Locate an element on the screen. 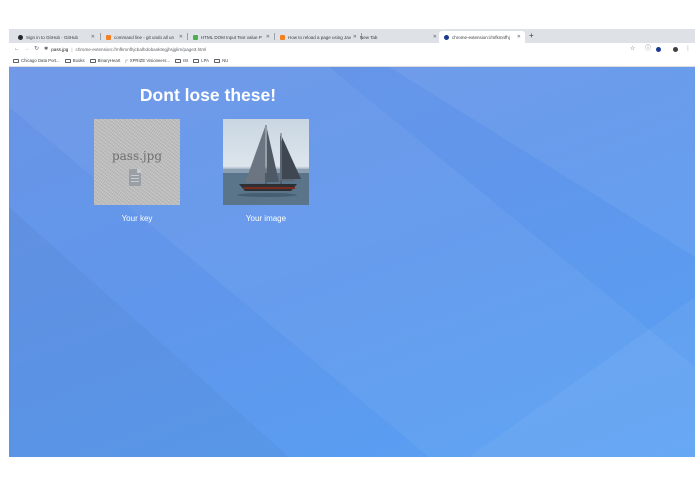 The width and height of the screenshot is (695, 494). tab-new-tab: New Tab ✕ is located at coordinates (398, 37).